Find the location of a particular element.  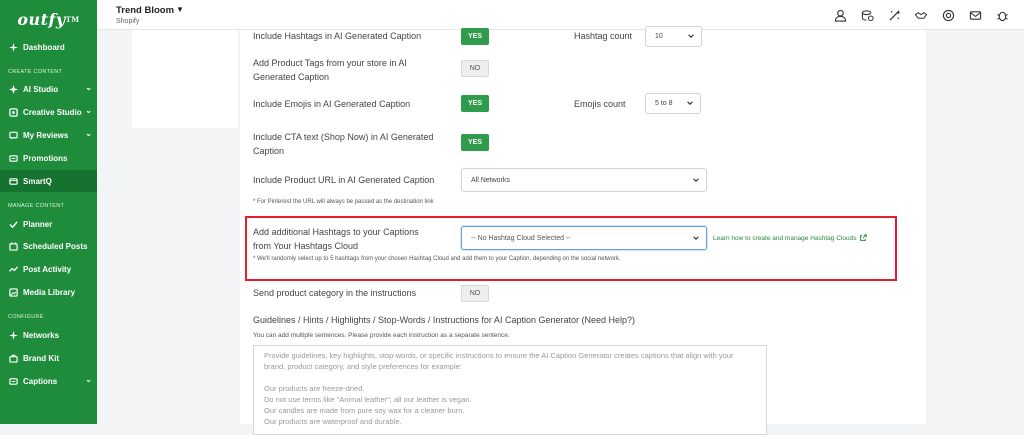

brand-kit-icon is located at coordinates (13, 358).